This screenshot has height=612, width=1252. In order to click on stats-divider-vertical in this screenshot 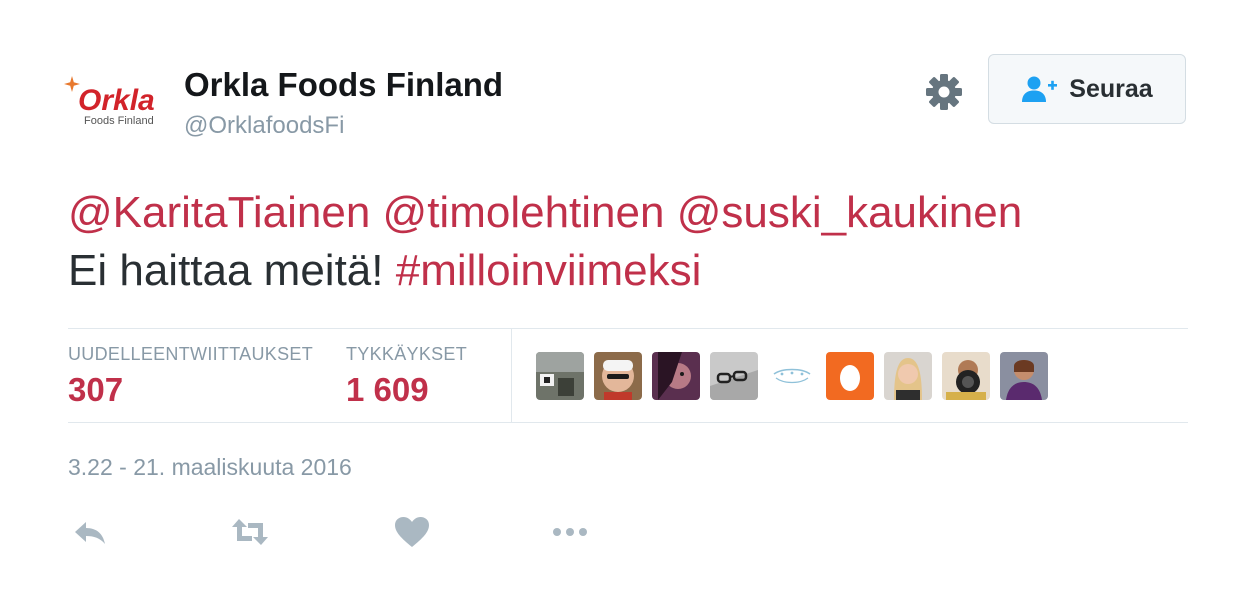, I will do `click(511, 375)`.